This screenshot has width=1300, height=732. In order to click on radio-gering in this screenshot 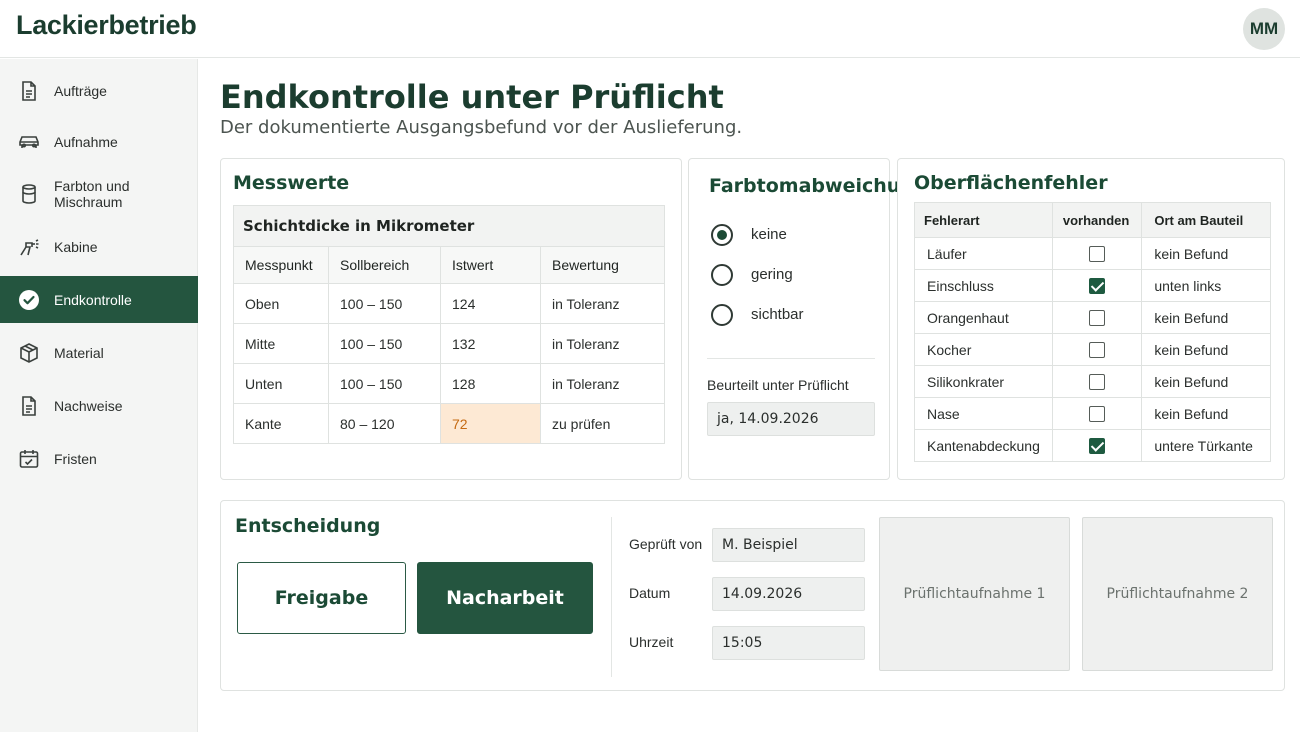, I will do `click(722, 275)`.